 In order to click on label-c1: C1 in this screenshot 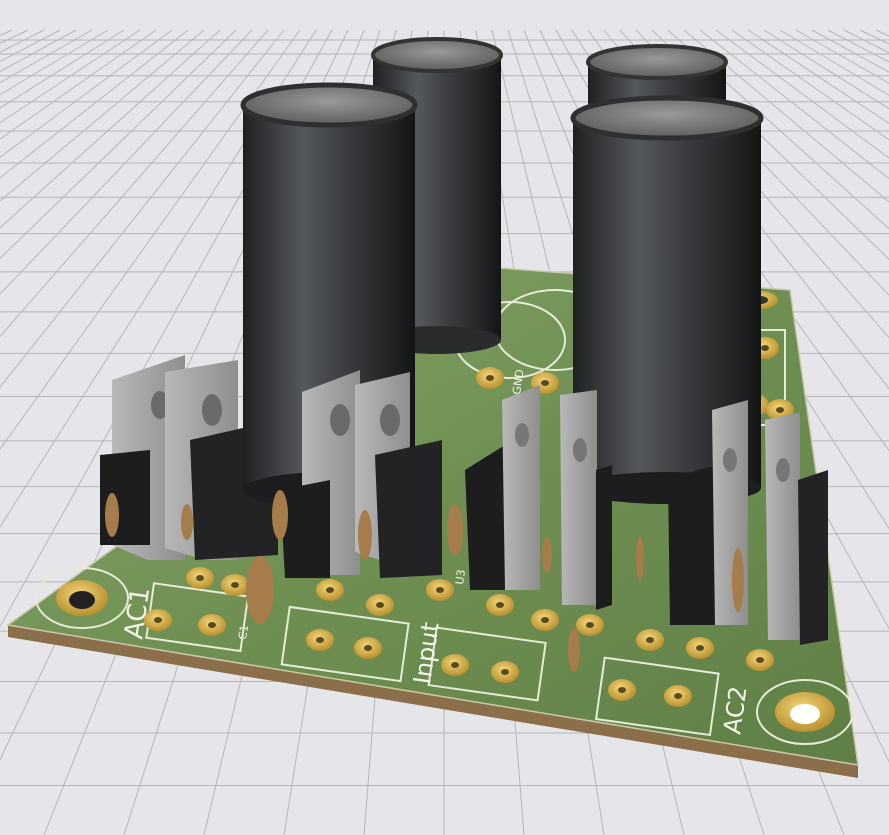, I will do `click(243, 632)`.